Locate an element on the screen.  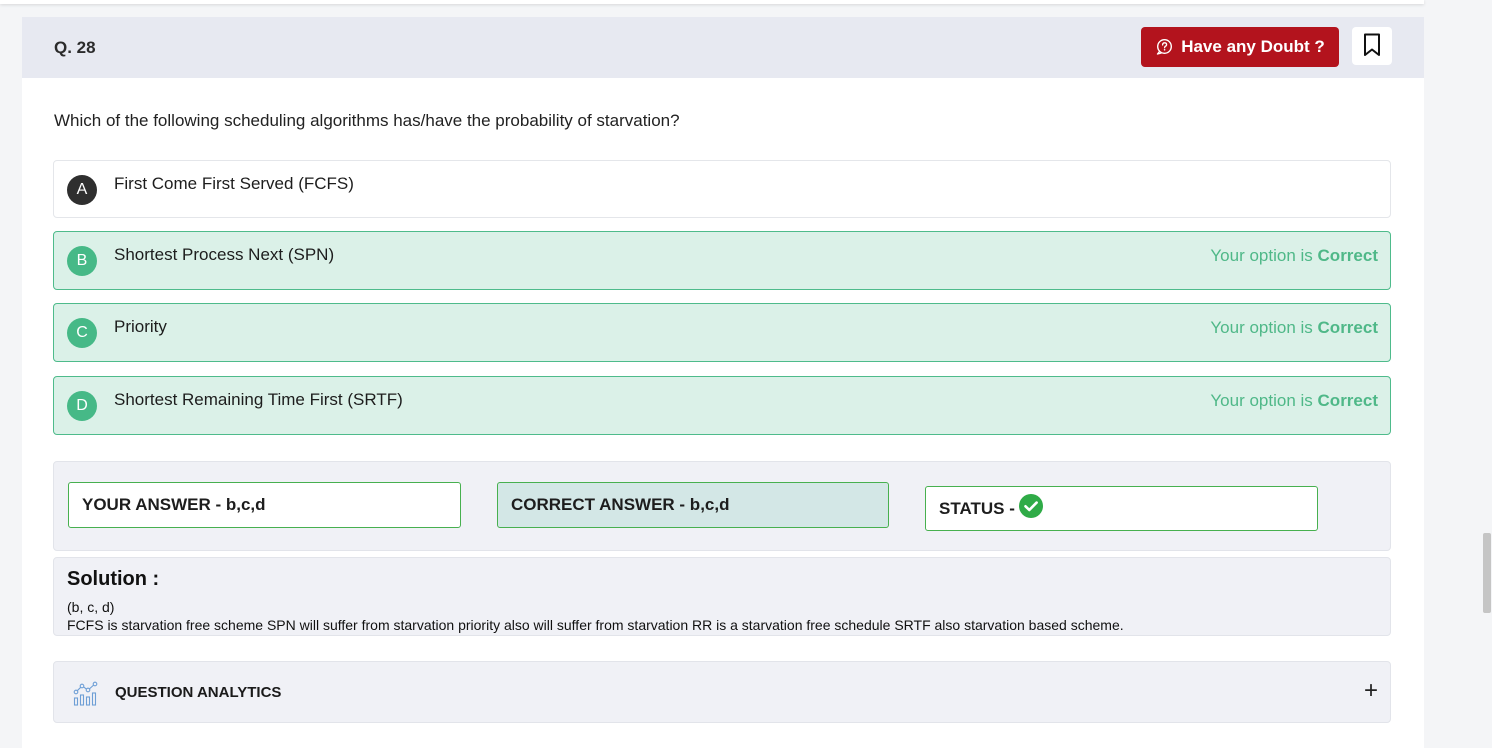
correct-answer-box: CORRECT ANSWER - b,c,d is located at coordinates (693, 505).